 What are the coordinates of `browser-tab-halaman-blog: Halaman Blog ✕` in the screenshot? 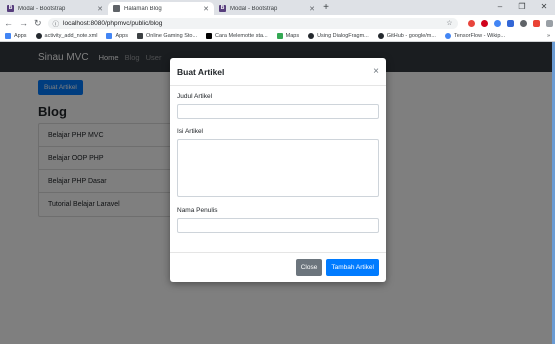 It's located at (161, 8).